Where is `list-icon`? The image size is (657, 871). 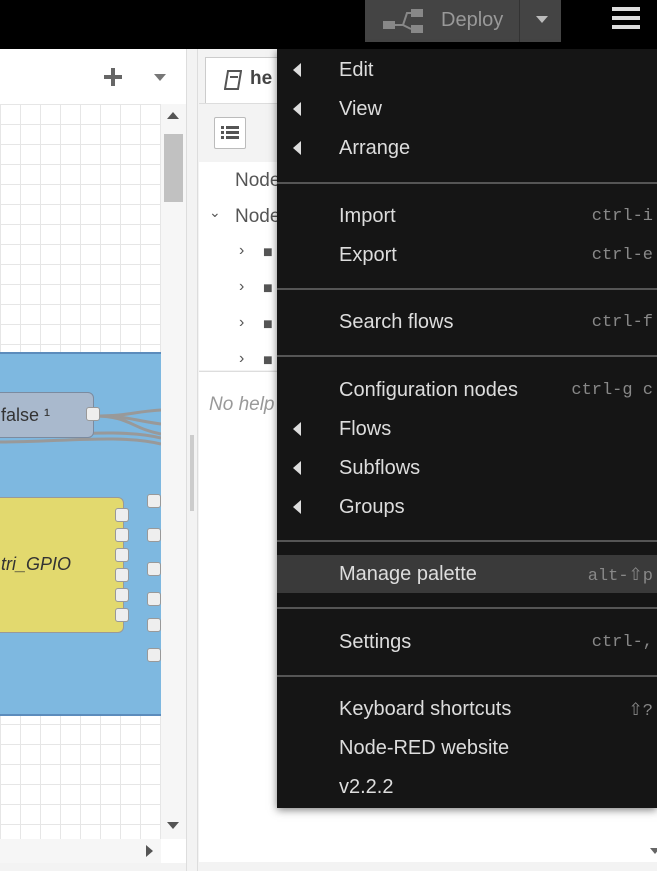 list-icon is located at coordinates (230, 132).